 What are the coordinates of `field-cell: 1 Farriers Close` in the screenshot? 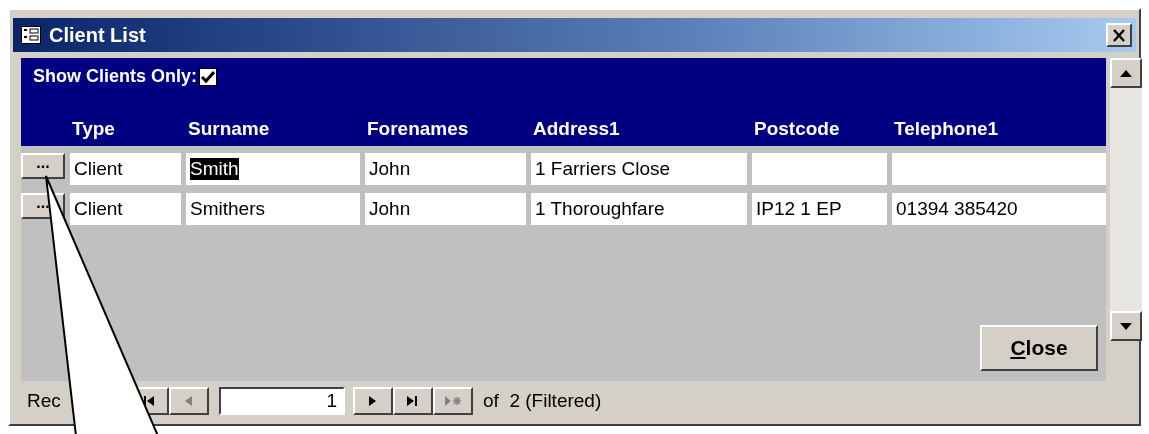 It's located at (639, 169).